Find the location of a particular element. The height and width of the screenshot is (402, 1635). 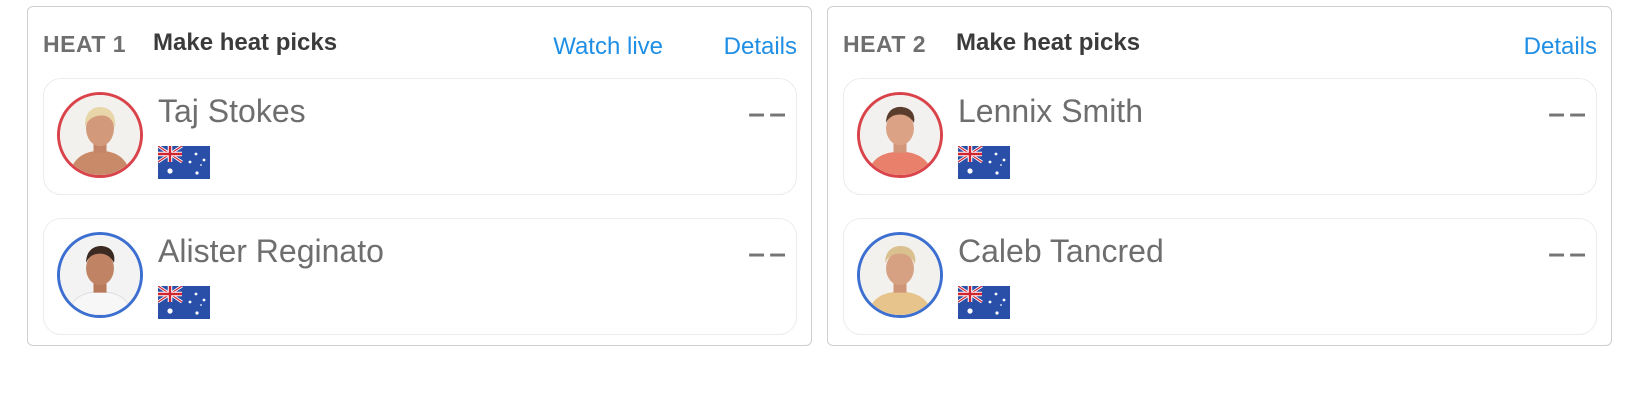

surfer-name: Lennix Smith is located at coordinates (1050, 111).